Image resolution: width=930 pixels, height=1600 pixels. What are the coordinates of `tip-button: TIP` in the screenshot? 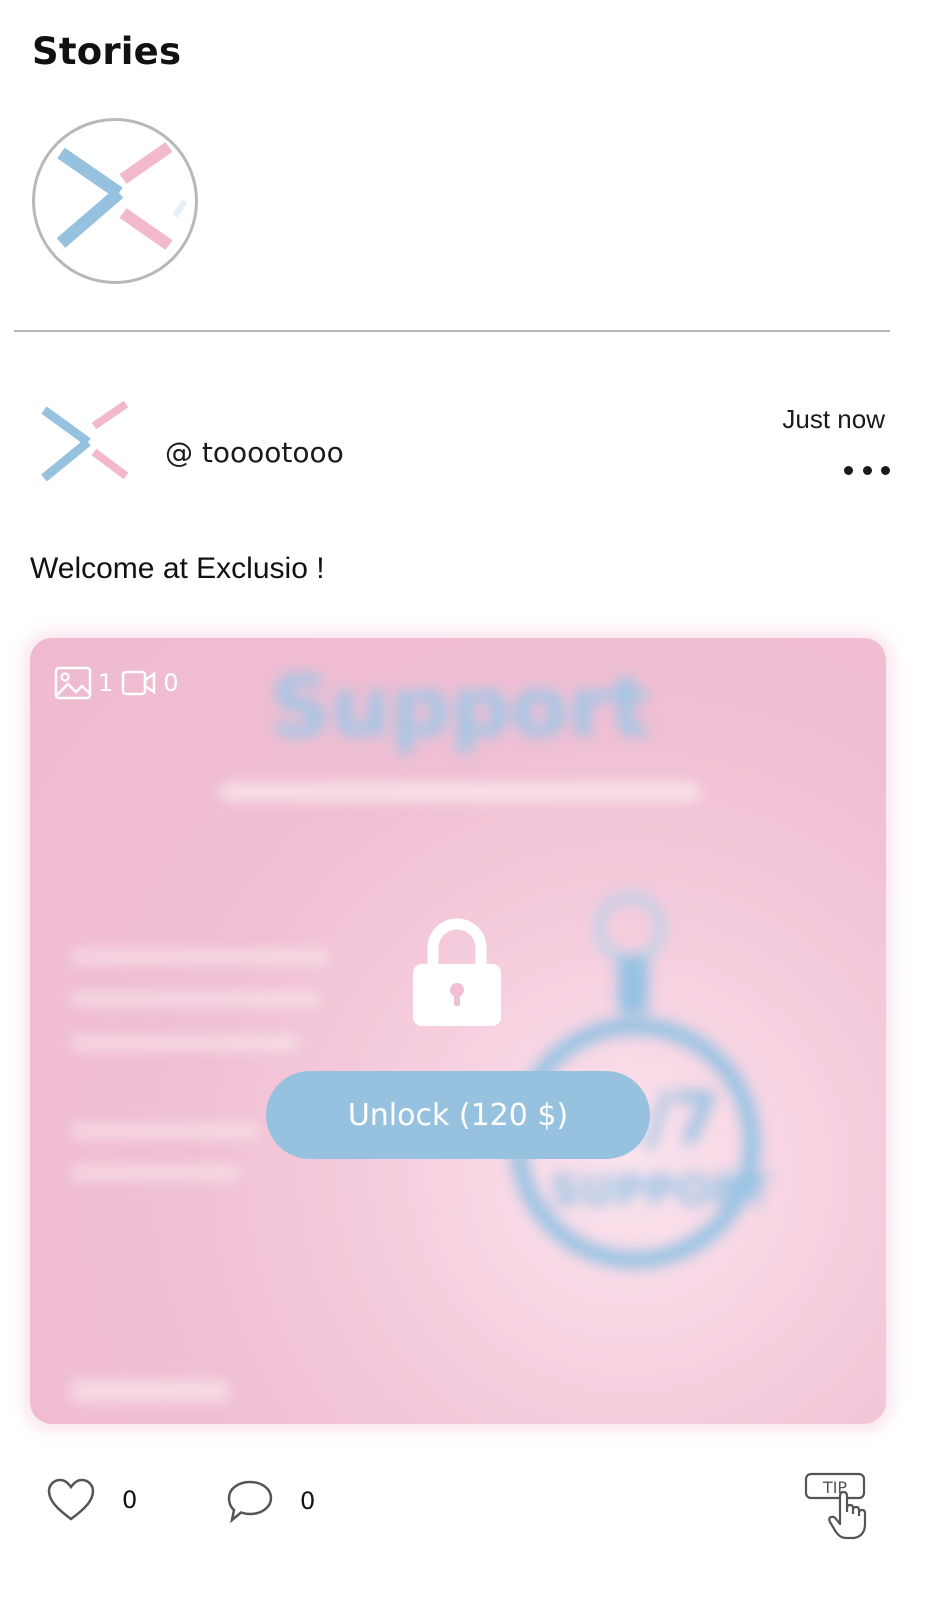 It's located at (838, 1506).